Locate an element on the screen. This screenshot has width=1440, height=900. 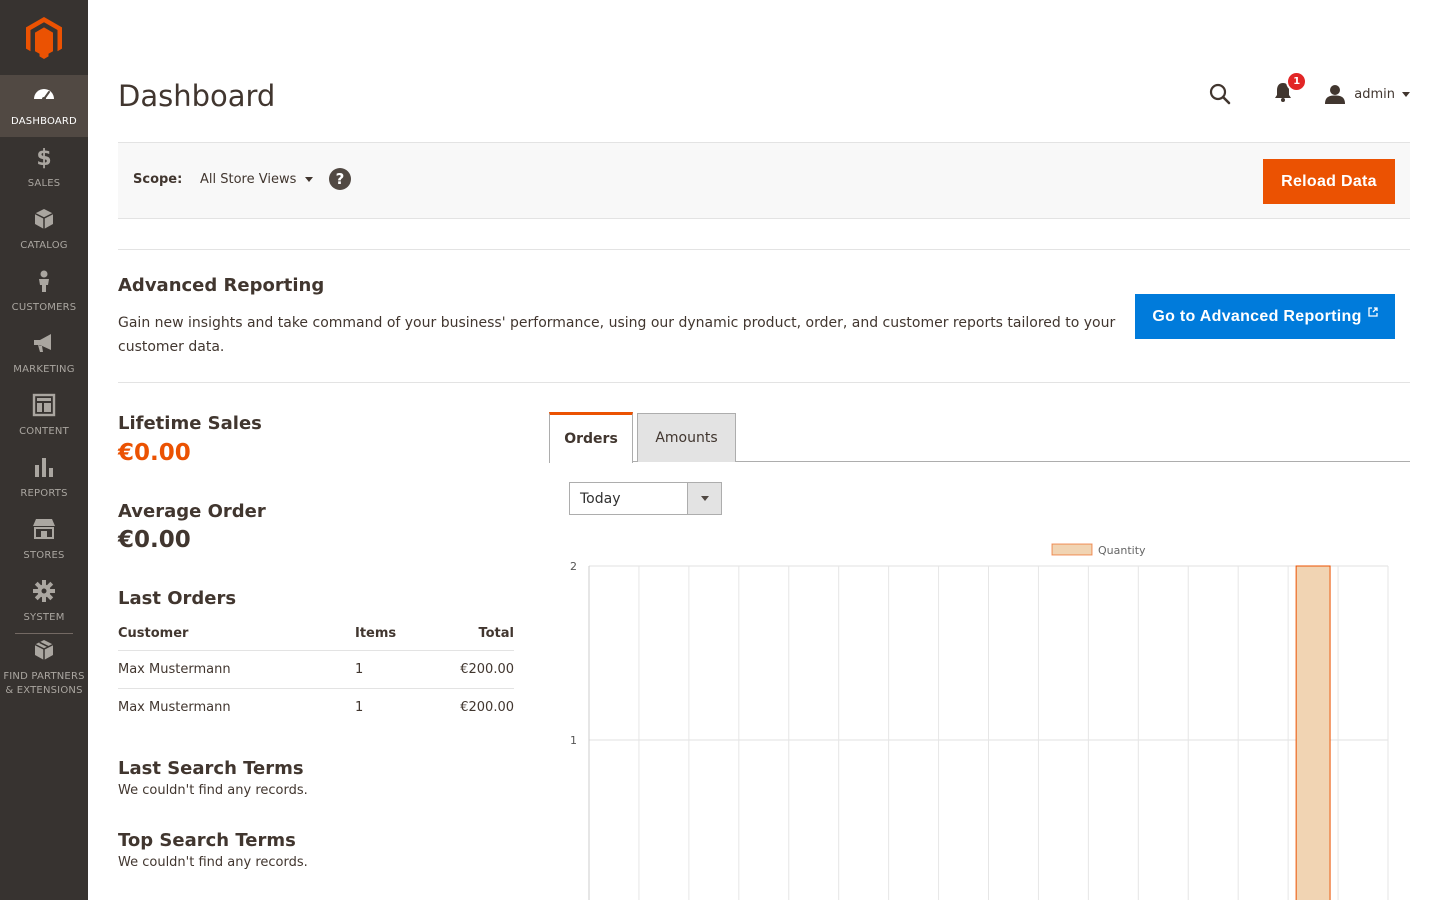
search-icon is located at coordinates (1220, 94).